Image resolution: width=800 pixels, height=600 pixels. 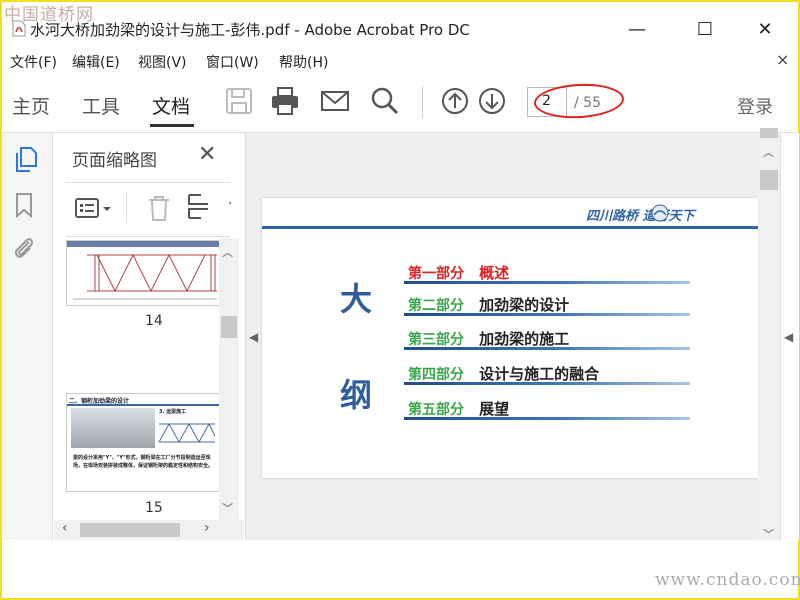 What do you see at coordinates (788, 337) in the screenshot?
I see `expand-right-panel-icon: ◀` at bounding box center [788, 337].